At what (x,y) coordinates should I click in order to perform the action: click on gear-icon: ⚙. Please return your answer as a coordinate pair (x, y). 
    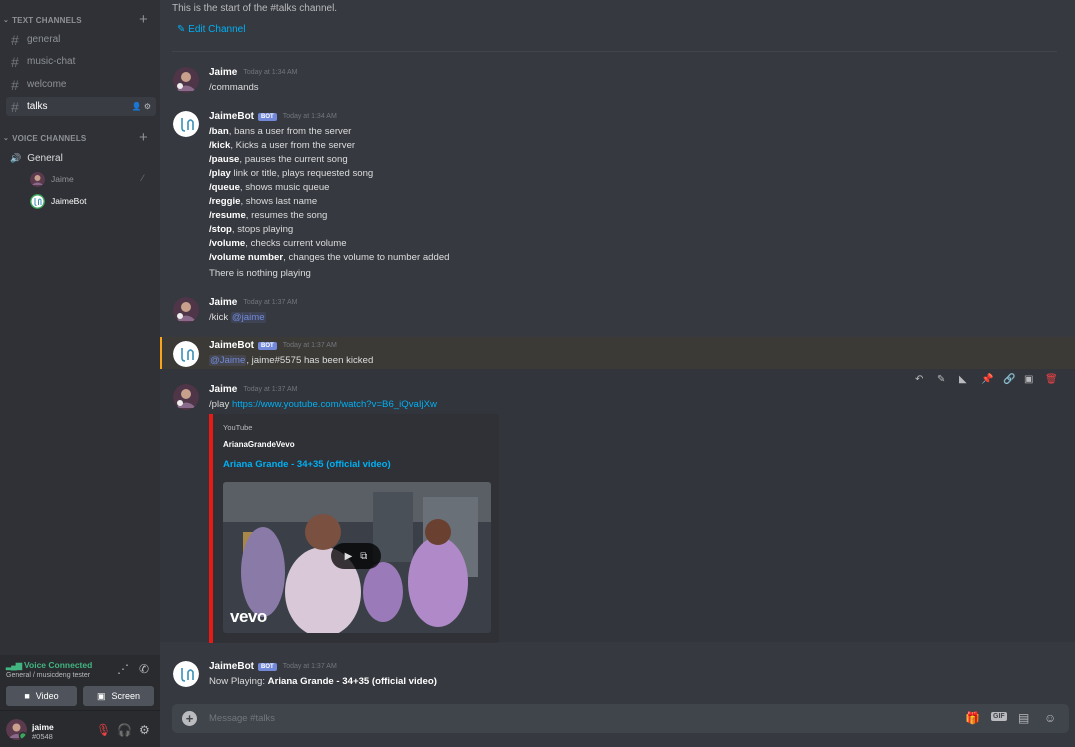
    Looking at the image, I should click on (147, 106).